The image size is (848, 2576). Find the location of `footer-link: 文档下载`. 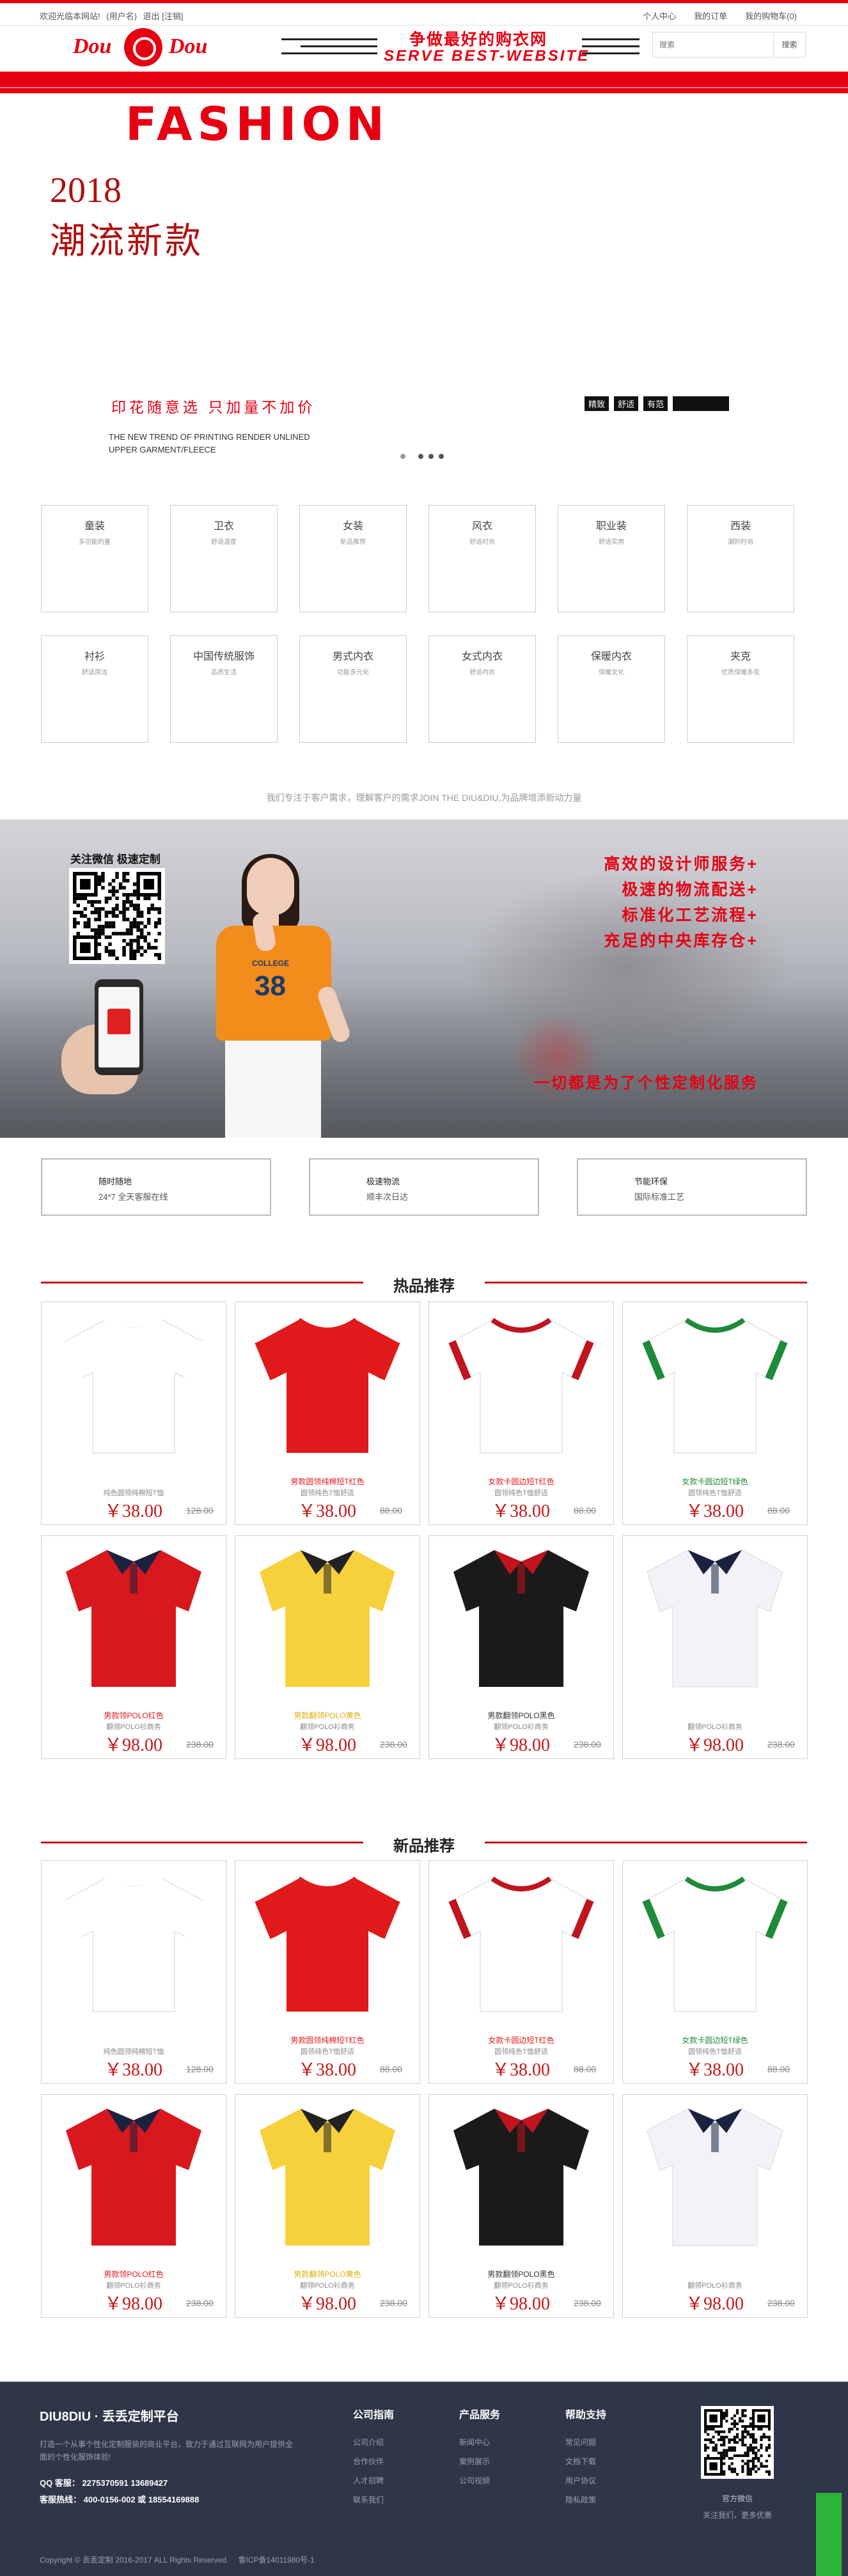

footer-link: 文档下载 is located at coordinates (585, 2462).